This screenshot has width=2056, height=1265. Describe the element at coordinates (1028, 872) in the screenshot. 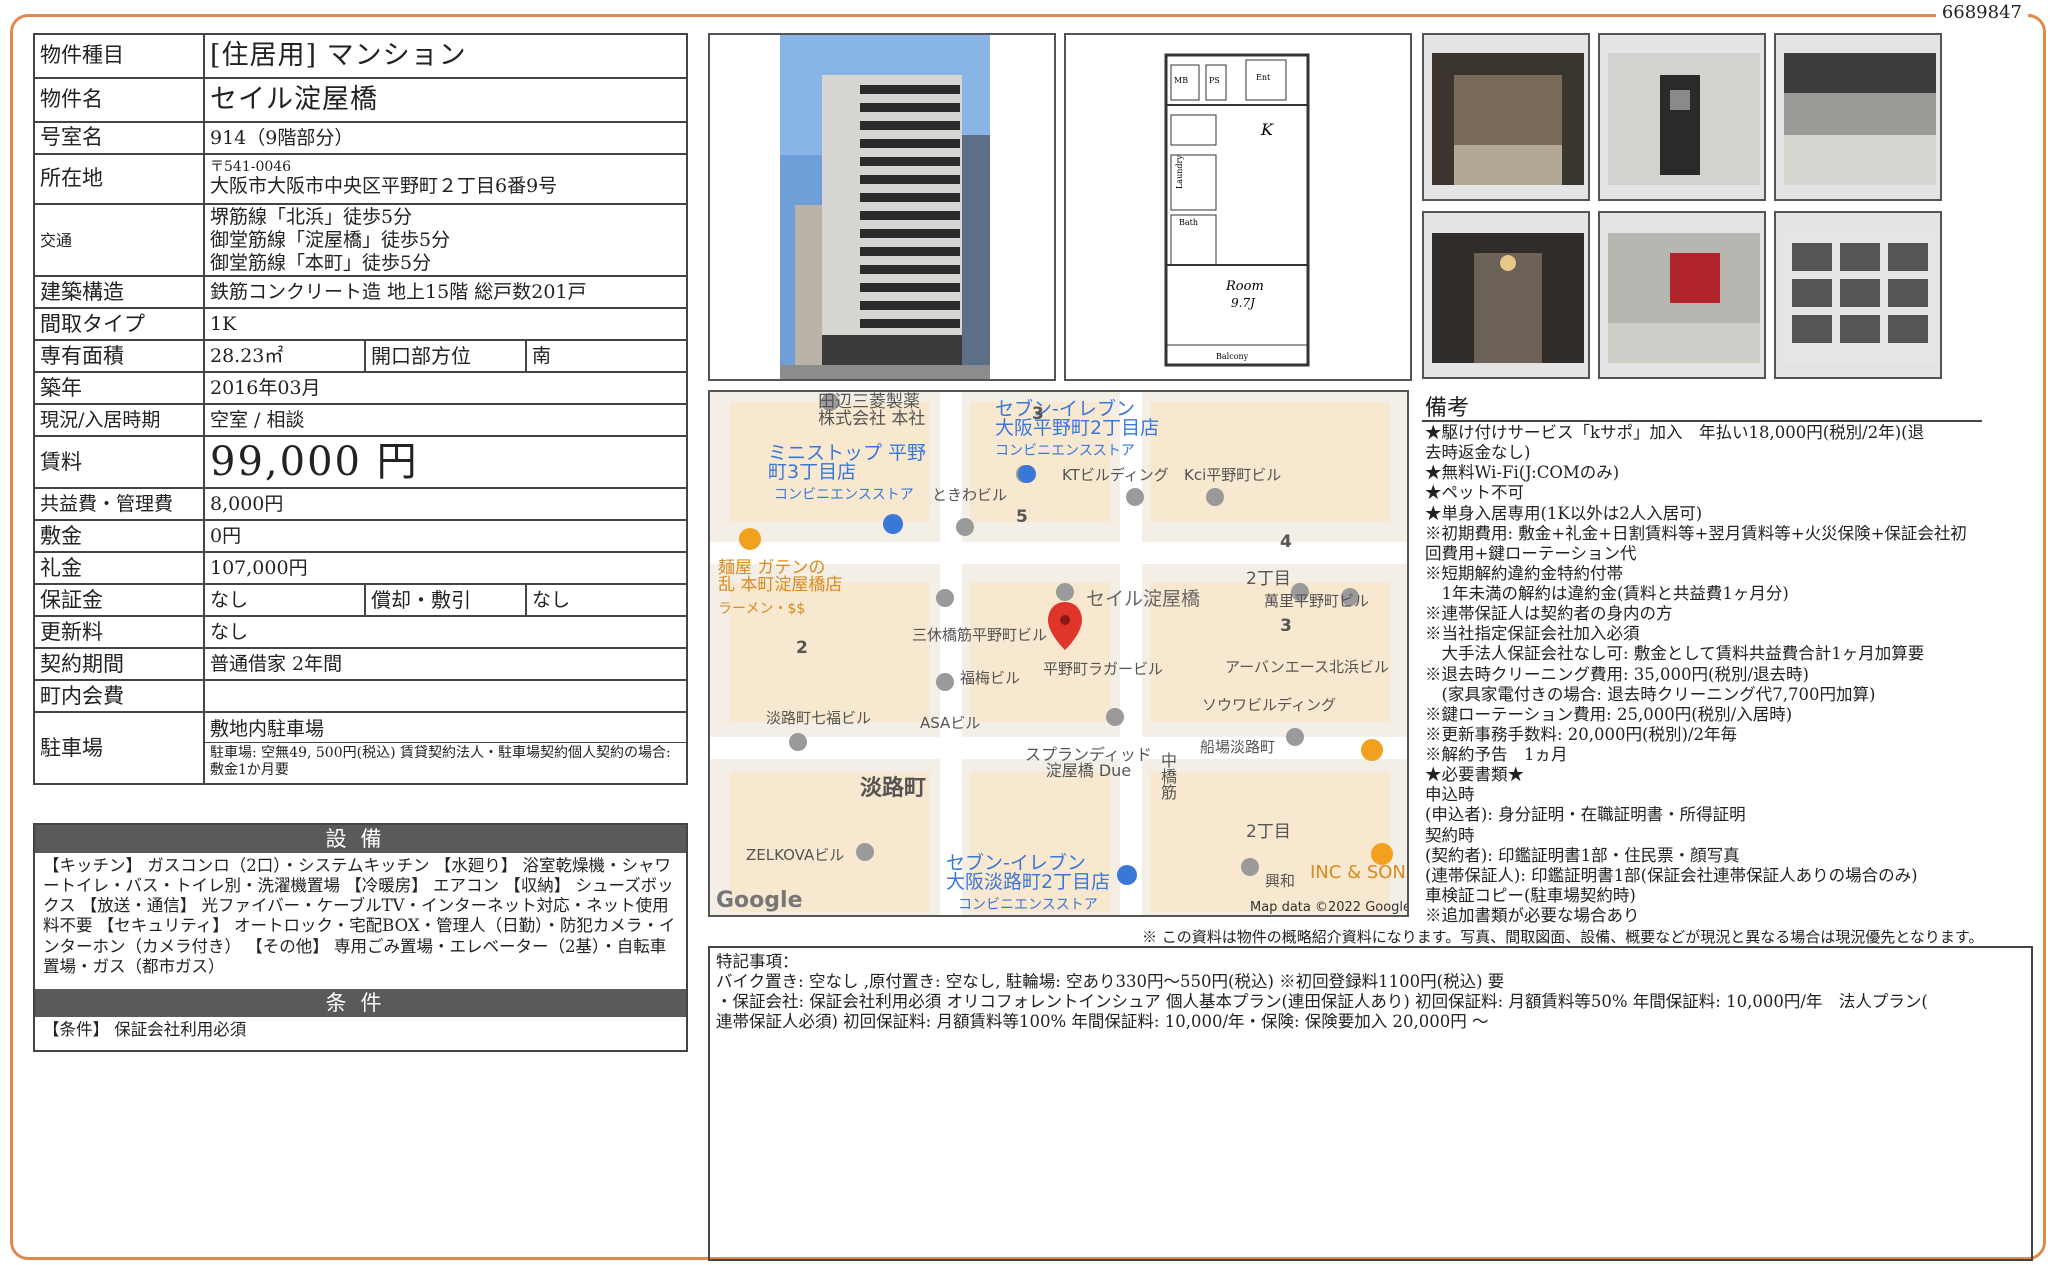

I see `map-label-seven2: セブン-イレブン 大阪淡路町2丁目店` at that location.